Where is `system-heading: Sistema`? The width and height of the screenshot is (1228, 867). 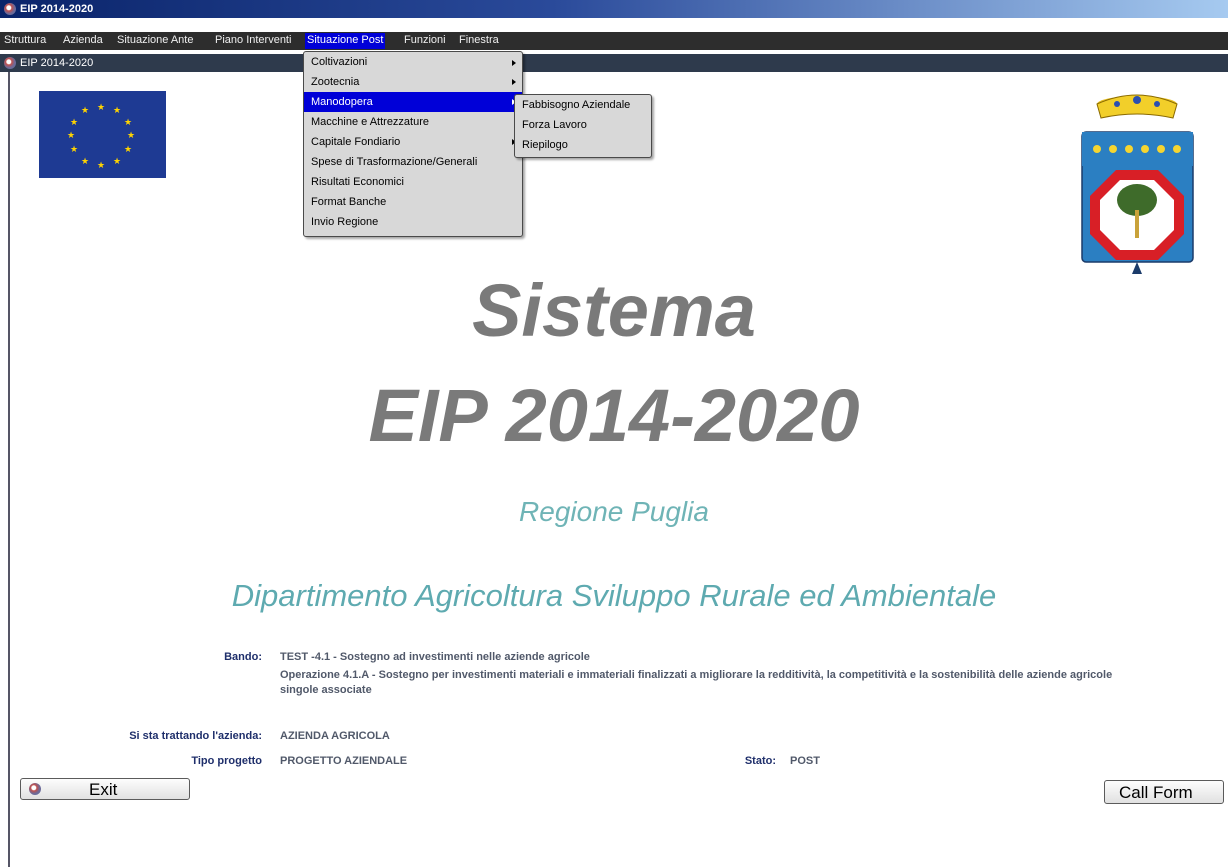 system-heading: Sistema is located at coordinates (614, 310).